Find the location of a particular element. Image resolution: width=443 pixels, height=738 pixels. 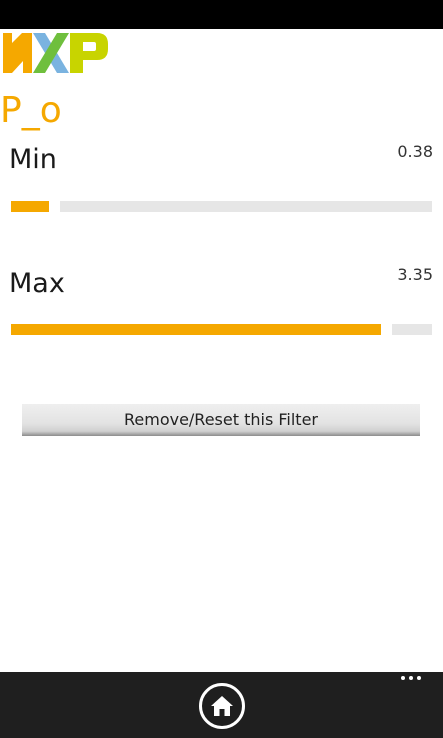

min-label: Min is located at coordinates (33, 159).